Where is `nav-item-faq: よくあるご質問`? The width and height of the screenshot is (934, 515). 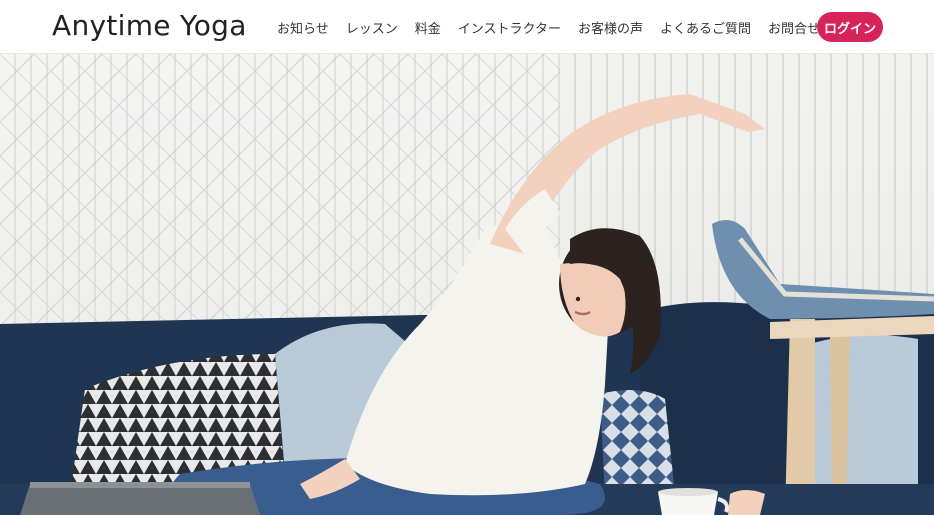 nav-item-faq: よくあるご質問 is located at coordinates (705, 27).